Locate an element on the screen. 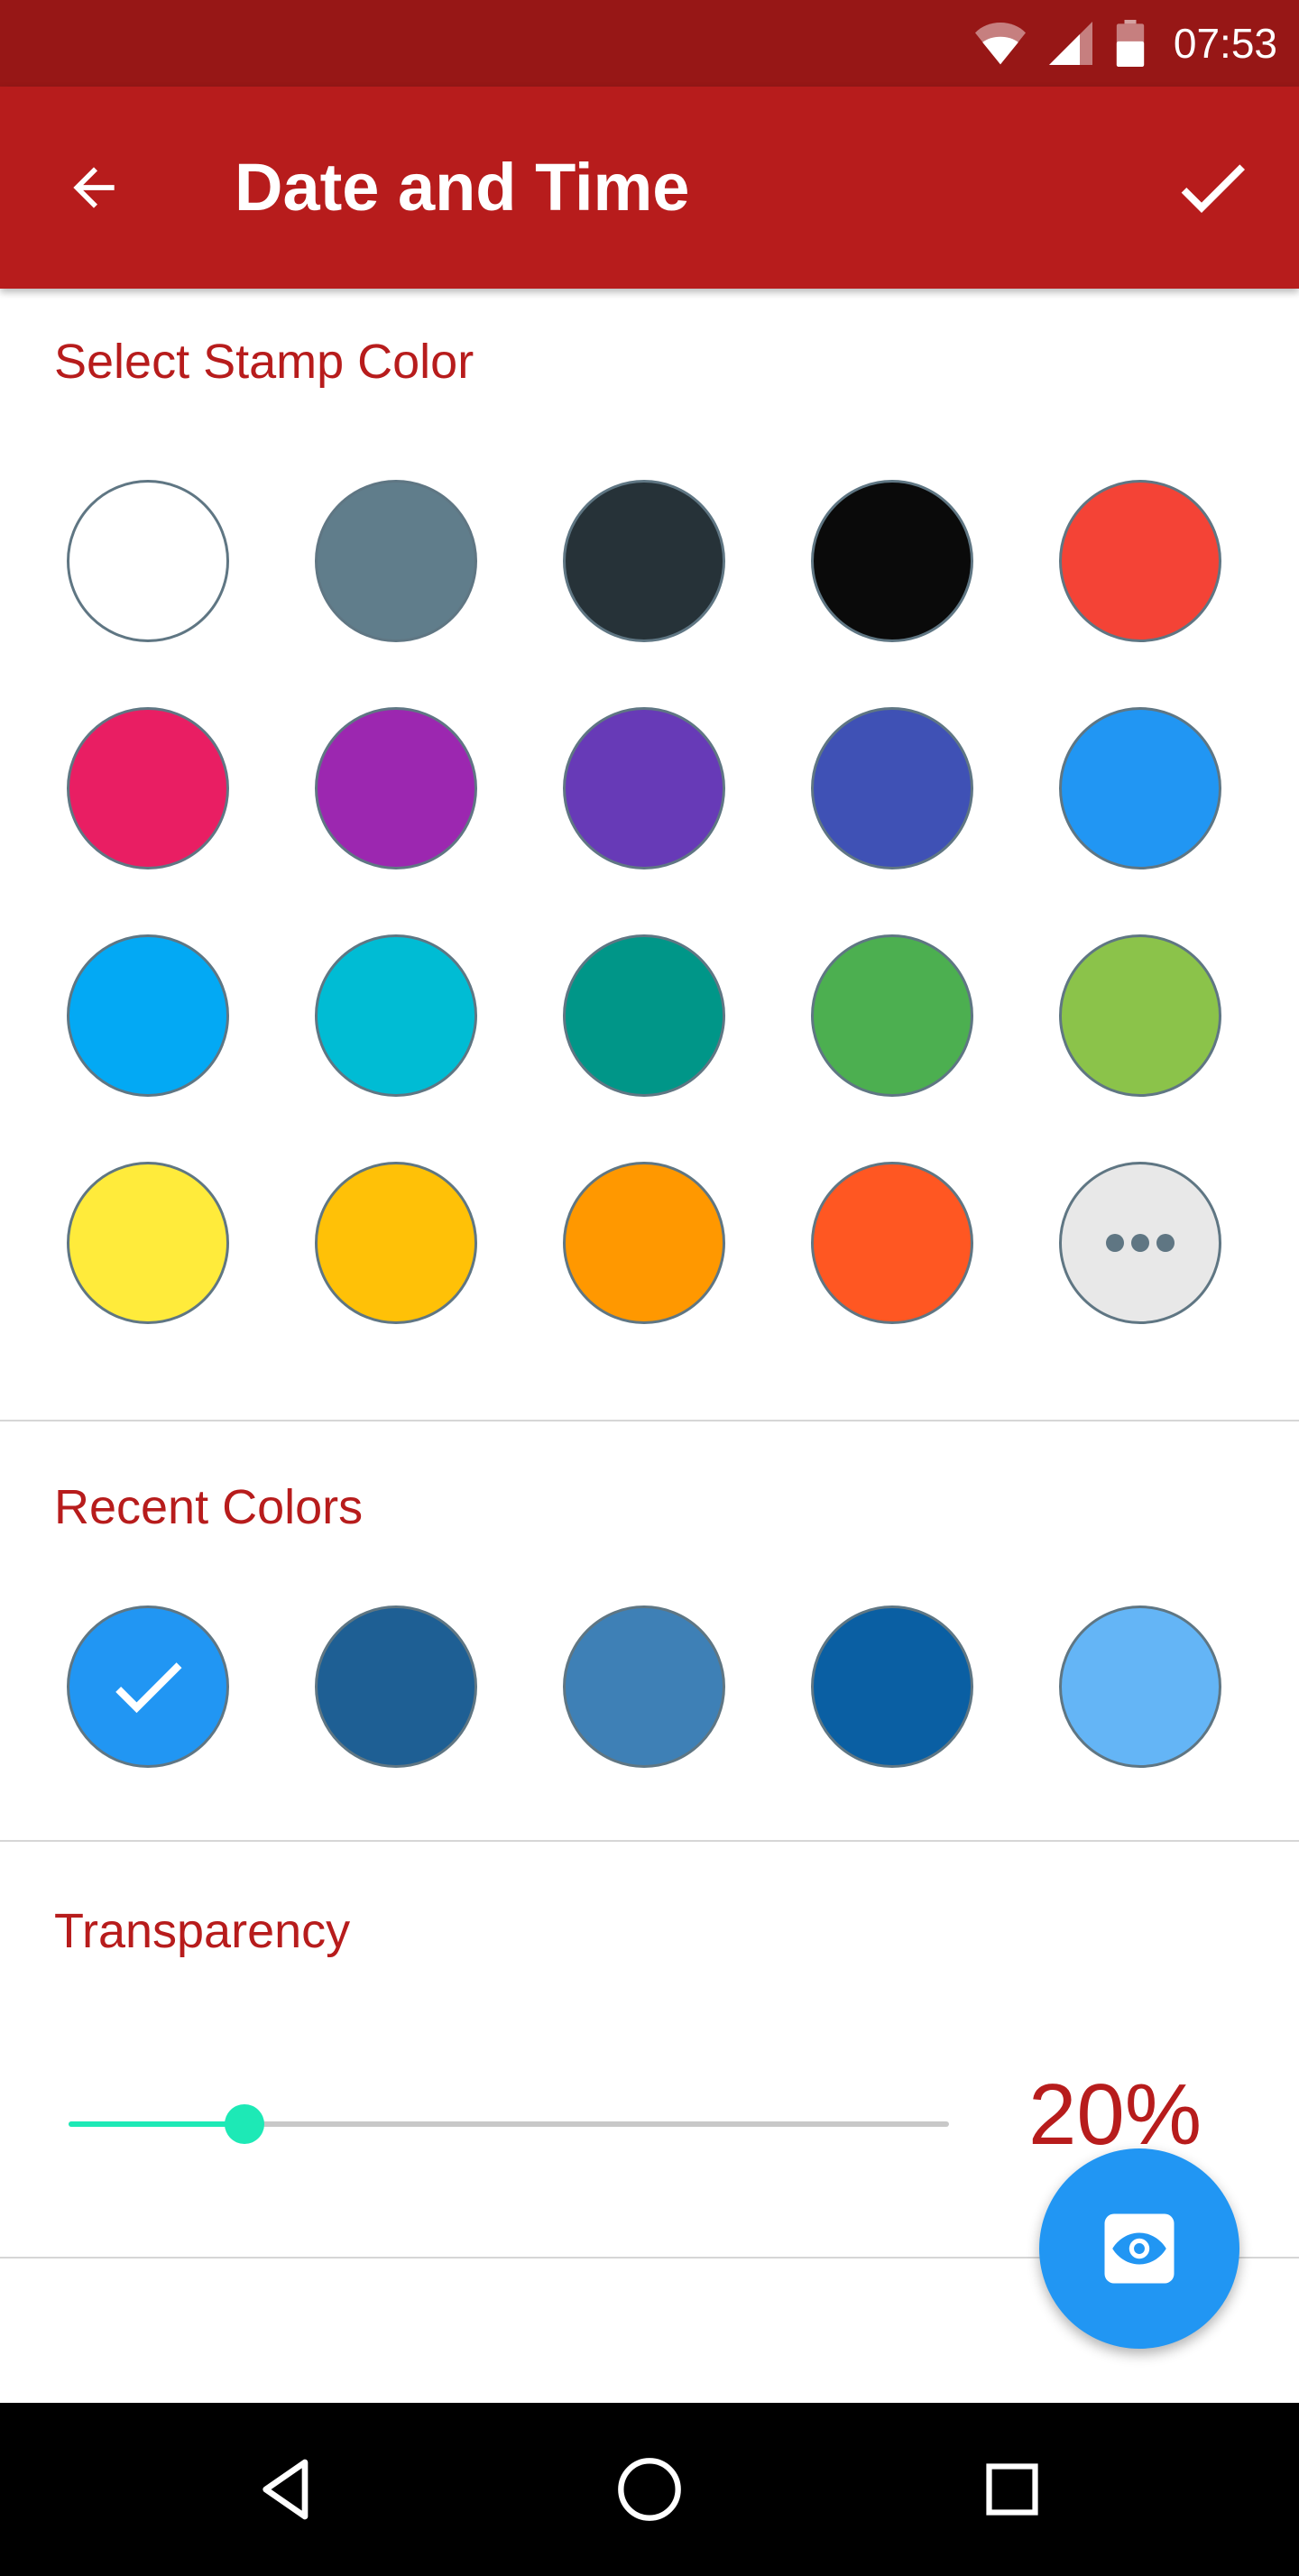 This screenshot has width=1299, height=2576. nav-back-button is located at coordinates (287, 2489).